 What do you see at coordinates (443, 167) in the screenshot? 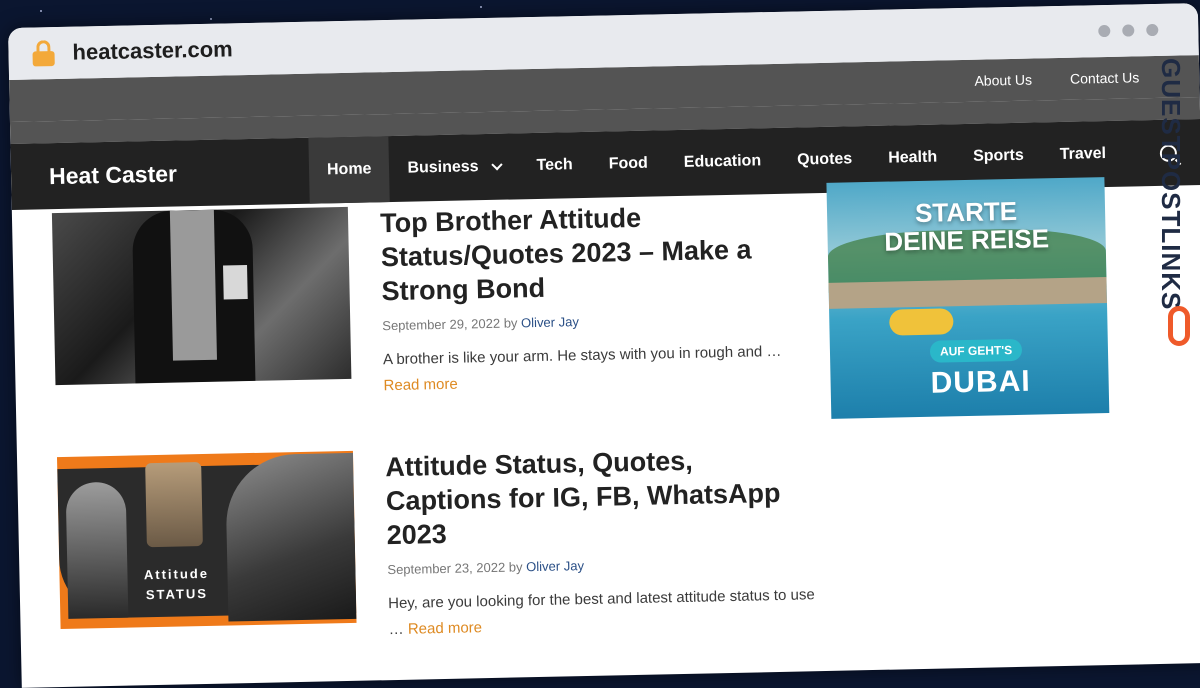
I see `nav-item-label: Business` at bounding box center [443, 167].